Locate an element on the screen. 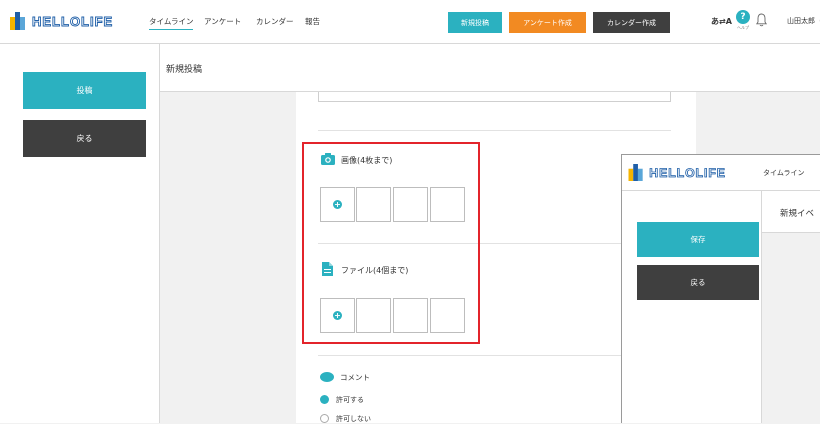  bell-icon is located at coordinates (761, 20).